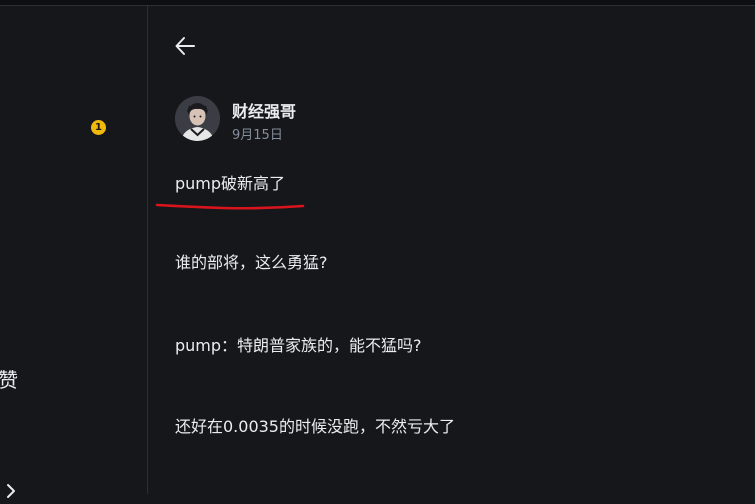 The image size is (755, 504). I want to click on back-button, so click(186, 46).